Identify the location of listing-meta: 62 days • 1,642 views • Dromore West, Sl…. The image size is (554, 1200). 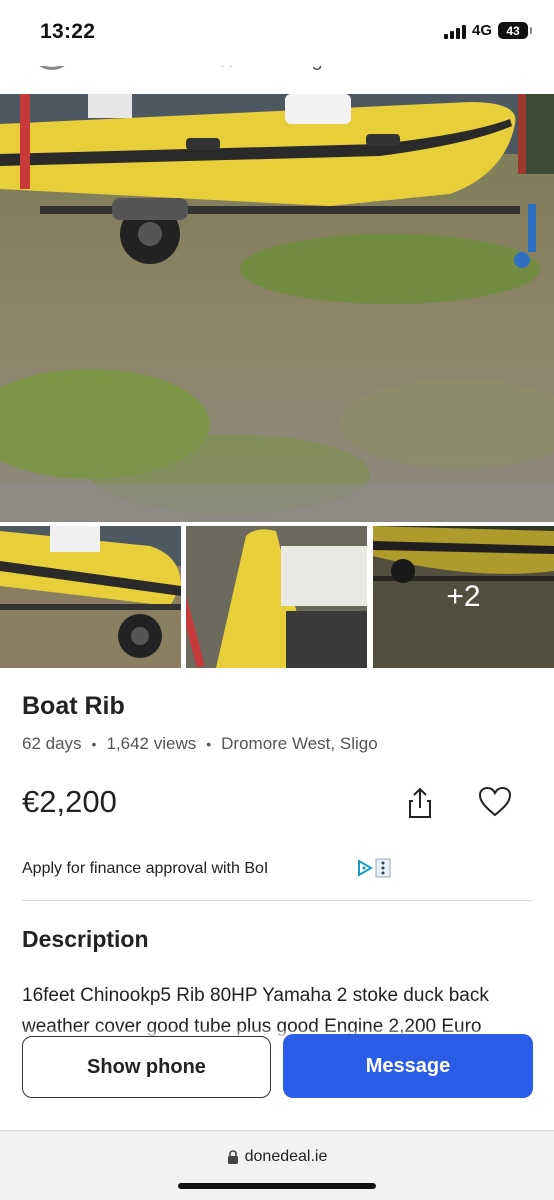
(200, 744).